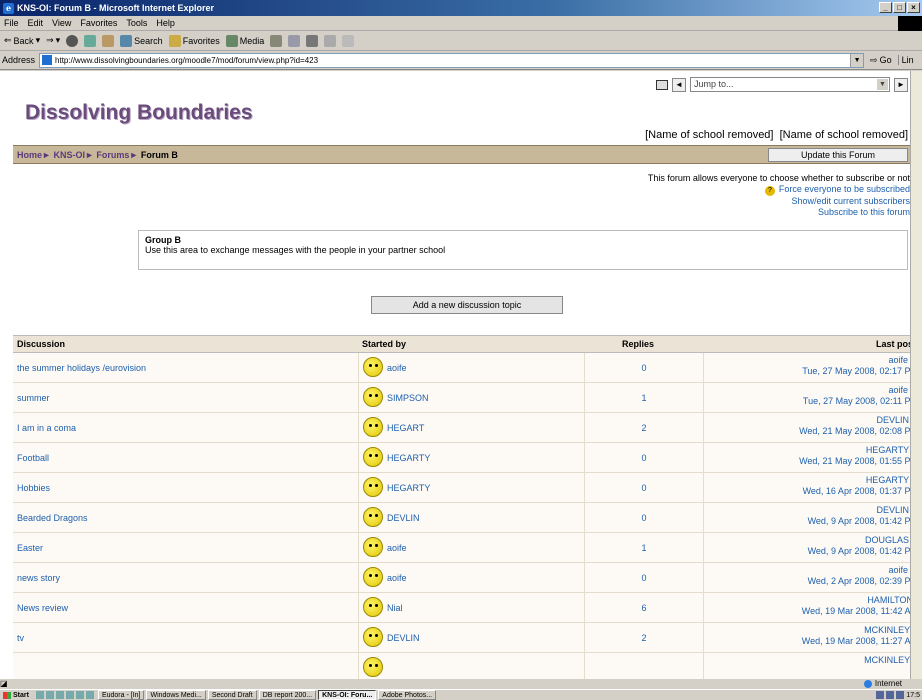 This screenshot has width=922, height=700. I want to click on prev-activity-button: ◄, so click(679, 84).